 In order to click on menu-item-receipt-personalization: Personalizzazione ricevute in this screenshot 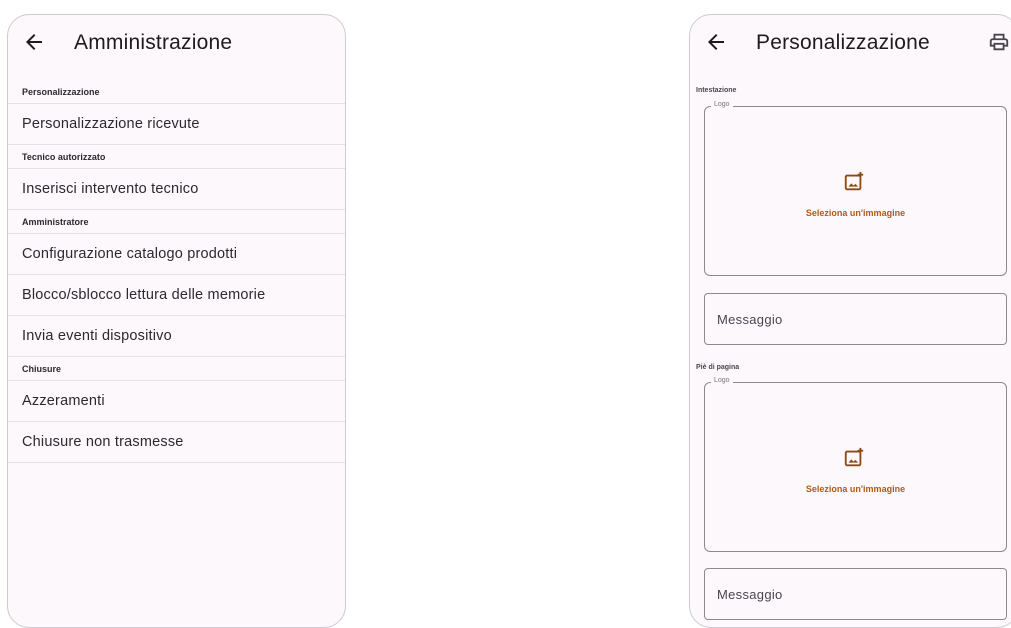, I will do `click(176, 124)`.